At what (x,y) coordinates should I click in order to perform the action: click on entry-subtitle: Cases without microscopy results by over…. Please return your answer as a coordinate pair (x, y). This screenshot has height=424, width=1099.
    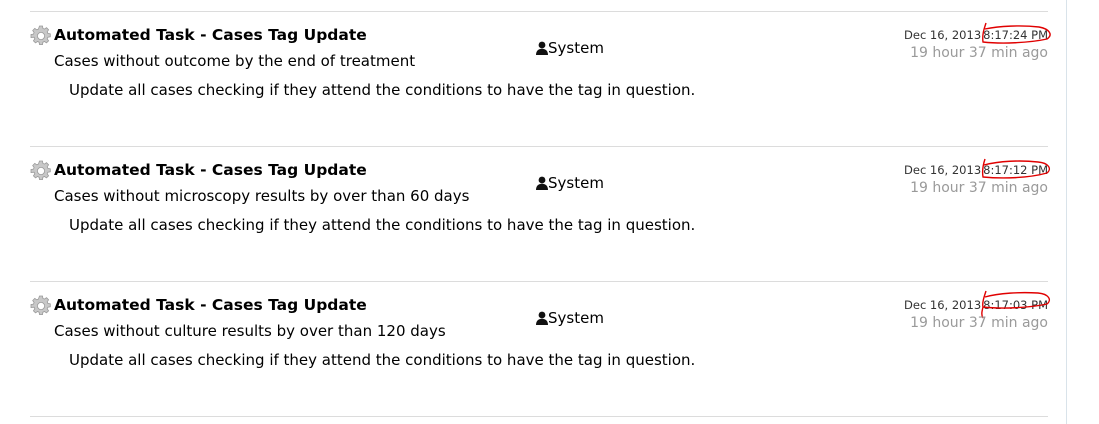
    Looking at the image, I should click on (262, 196).